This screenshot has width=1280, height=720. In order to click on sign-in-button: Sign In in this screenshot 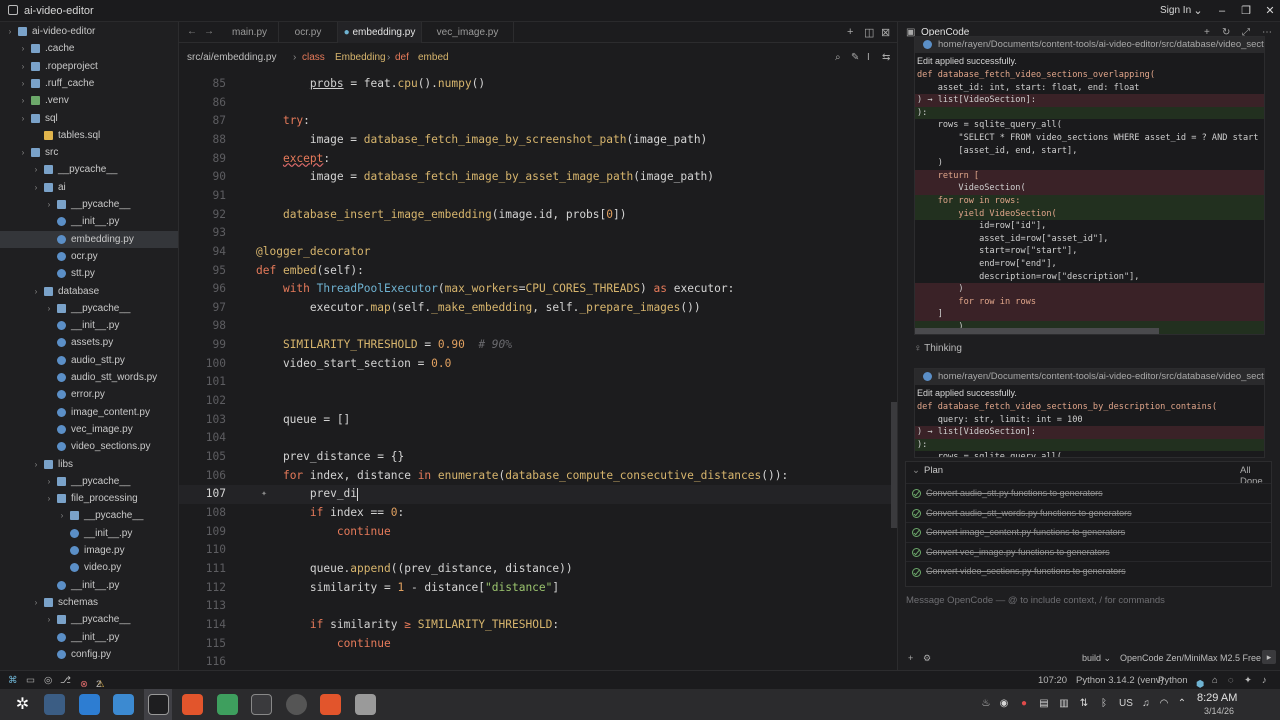, I will do `click(1175, 10)`.